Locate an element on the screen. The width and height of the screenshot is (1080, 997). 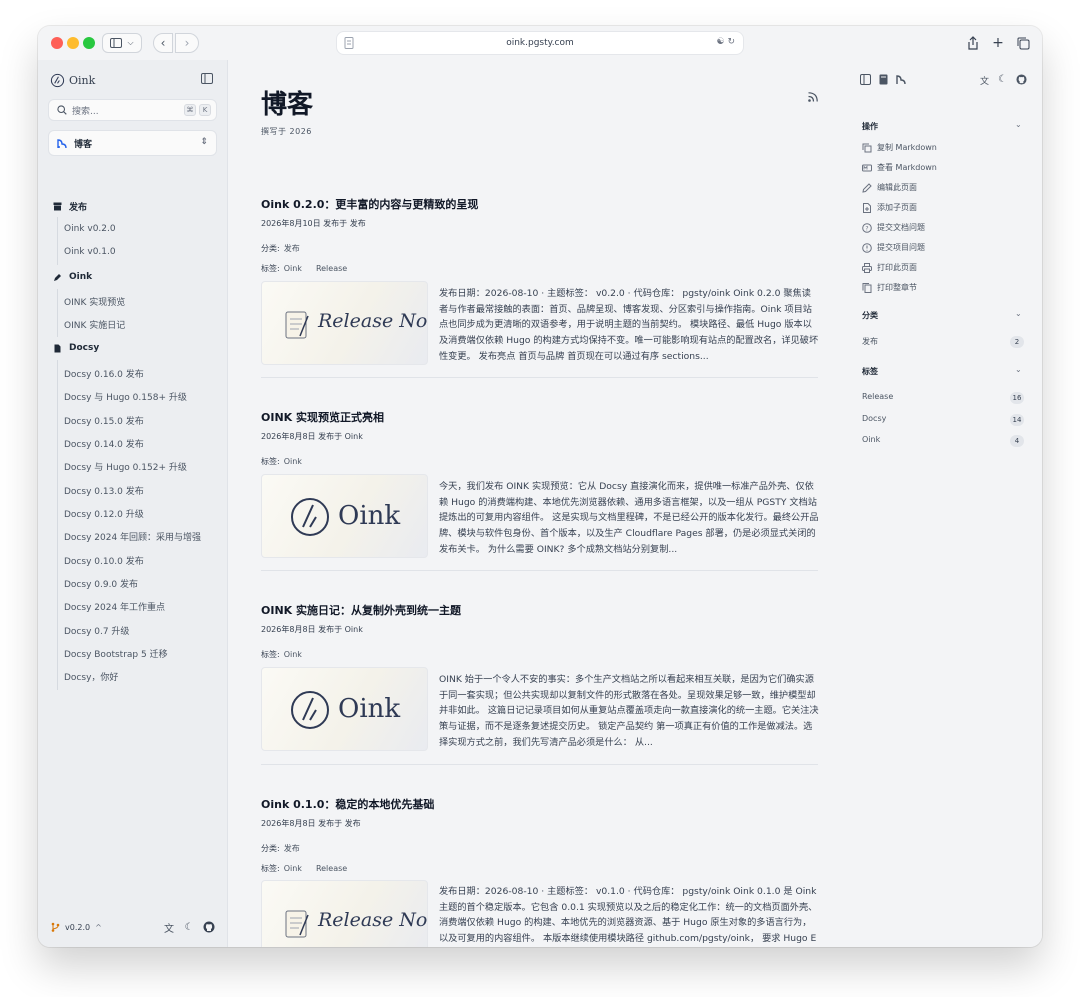
sidebar-item: OINK 实现预览 is located at coordinates (94, 301).